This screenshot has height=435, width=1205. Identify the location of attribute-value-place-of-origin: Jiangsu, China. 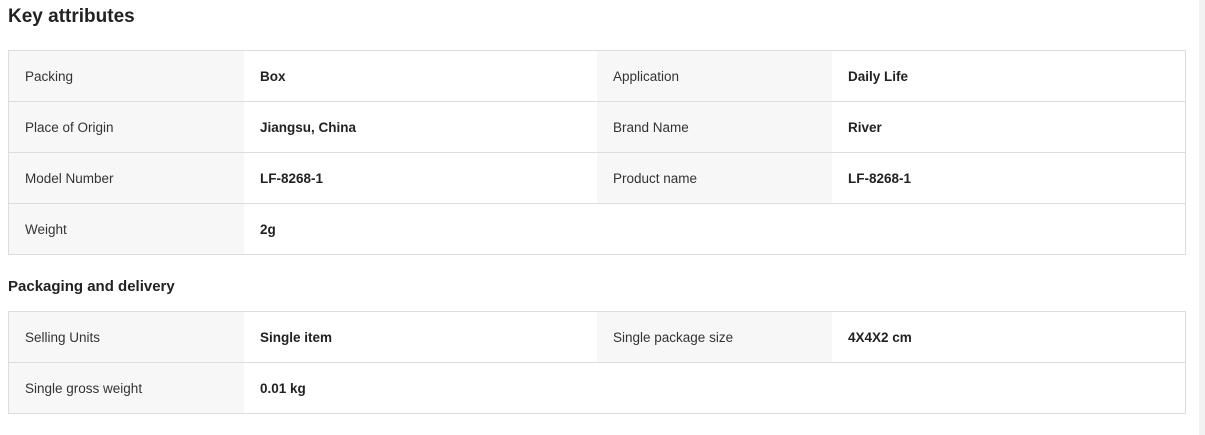
(420, 127).